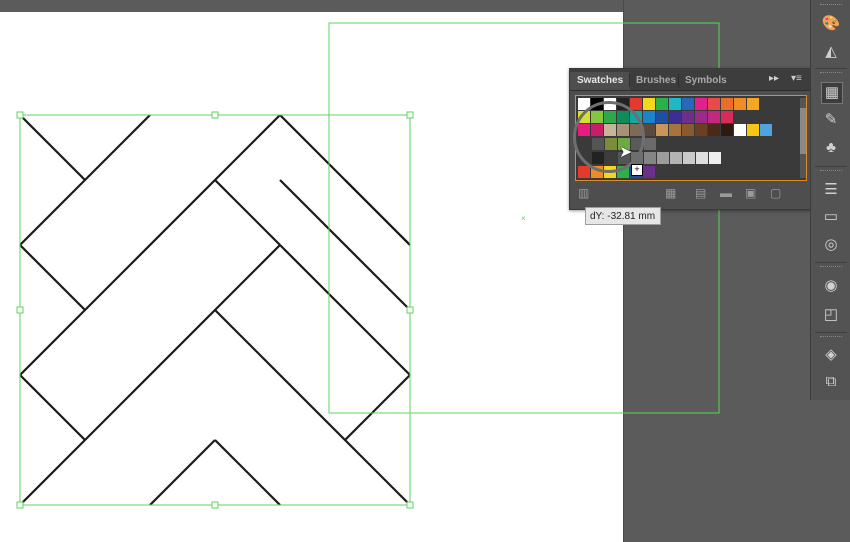 This screenshot has height=542, width=850. Describe the element at coordinates (637, 170) in the screenshot. I see `cursor-plus-badge: +` at that location.